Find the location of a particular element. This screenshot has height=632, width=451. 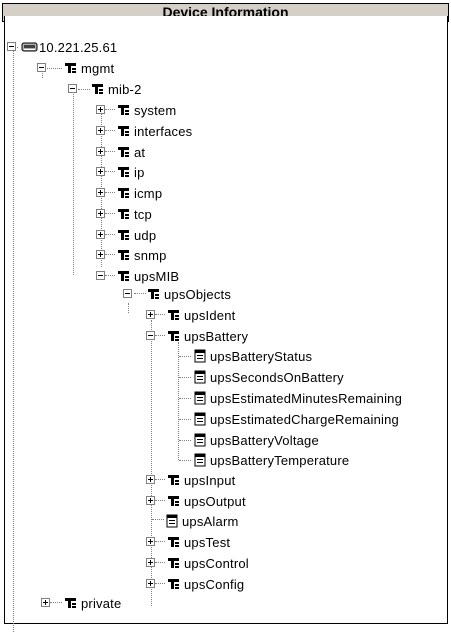

tree-node-upsident: upsIdent is located at coordinates (200, 315).